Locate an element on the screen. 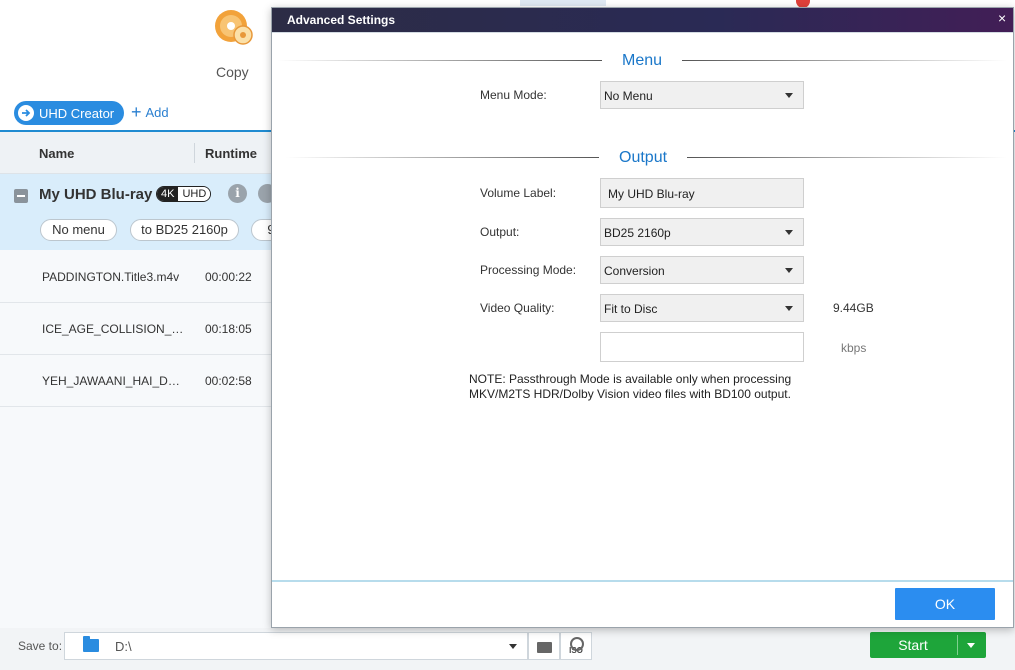 The width and height of the screenshot is (1015, 670). title-divider is located at coordinates (642, 32).